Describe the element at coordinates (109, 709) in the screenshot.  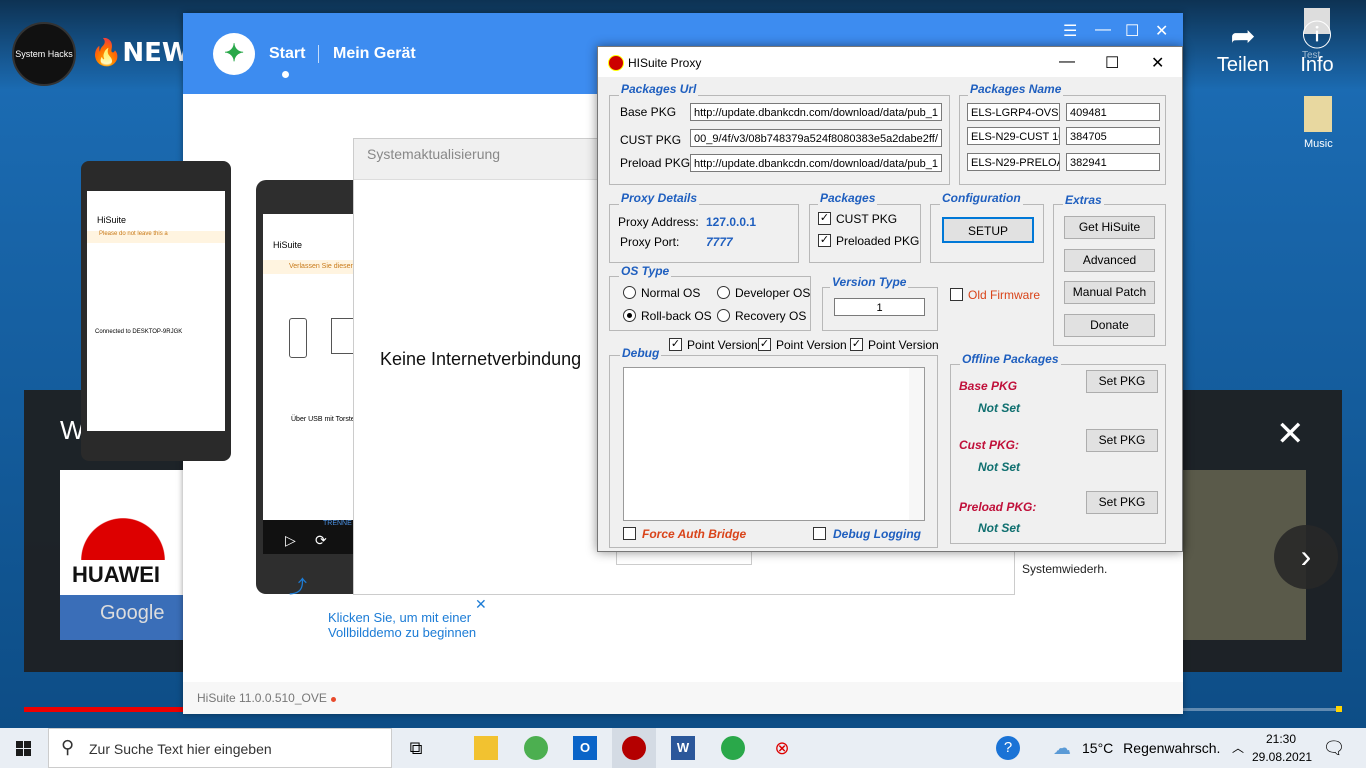
I see `video-progress-played` at that location.